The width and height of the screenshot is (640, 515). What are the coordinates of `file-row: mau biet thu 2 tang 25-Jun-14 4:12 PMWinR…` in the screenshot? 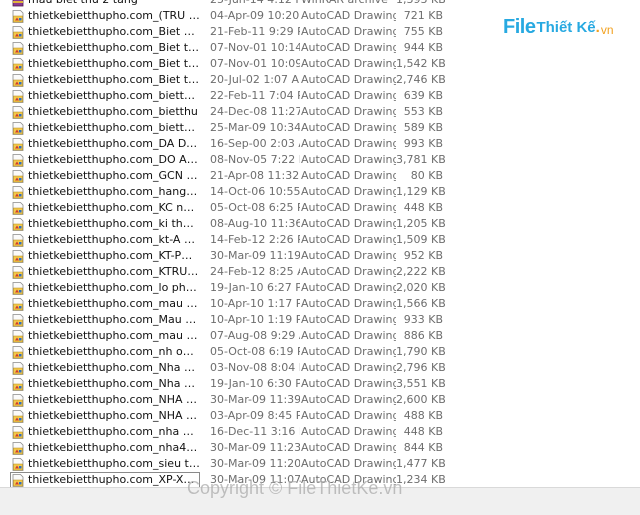 It's located at (320, 4).